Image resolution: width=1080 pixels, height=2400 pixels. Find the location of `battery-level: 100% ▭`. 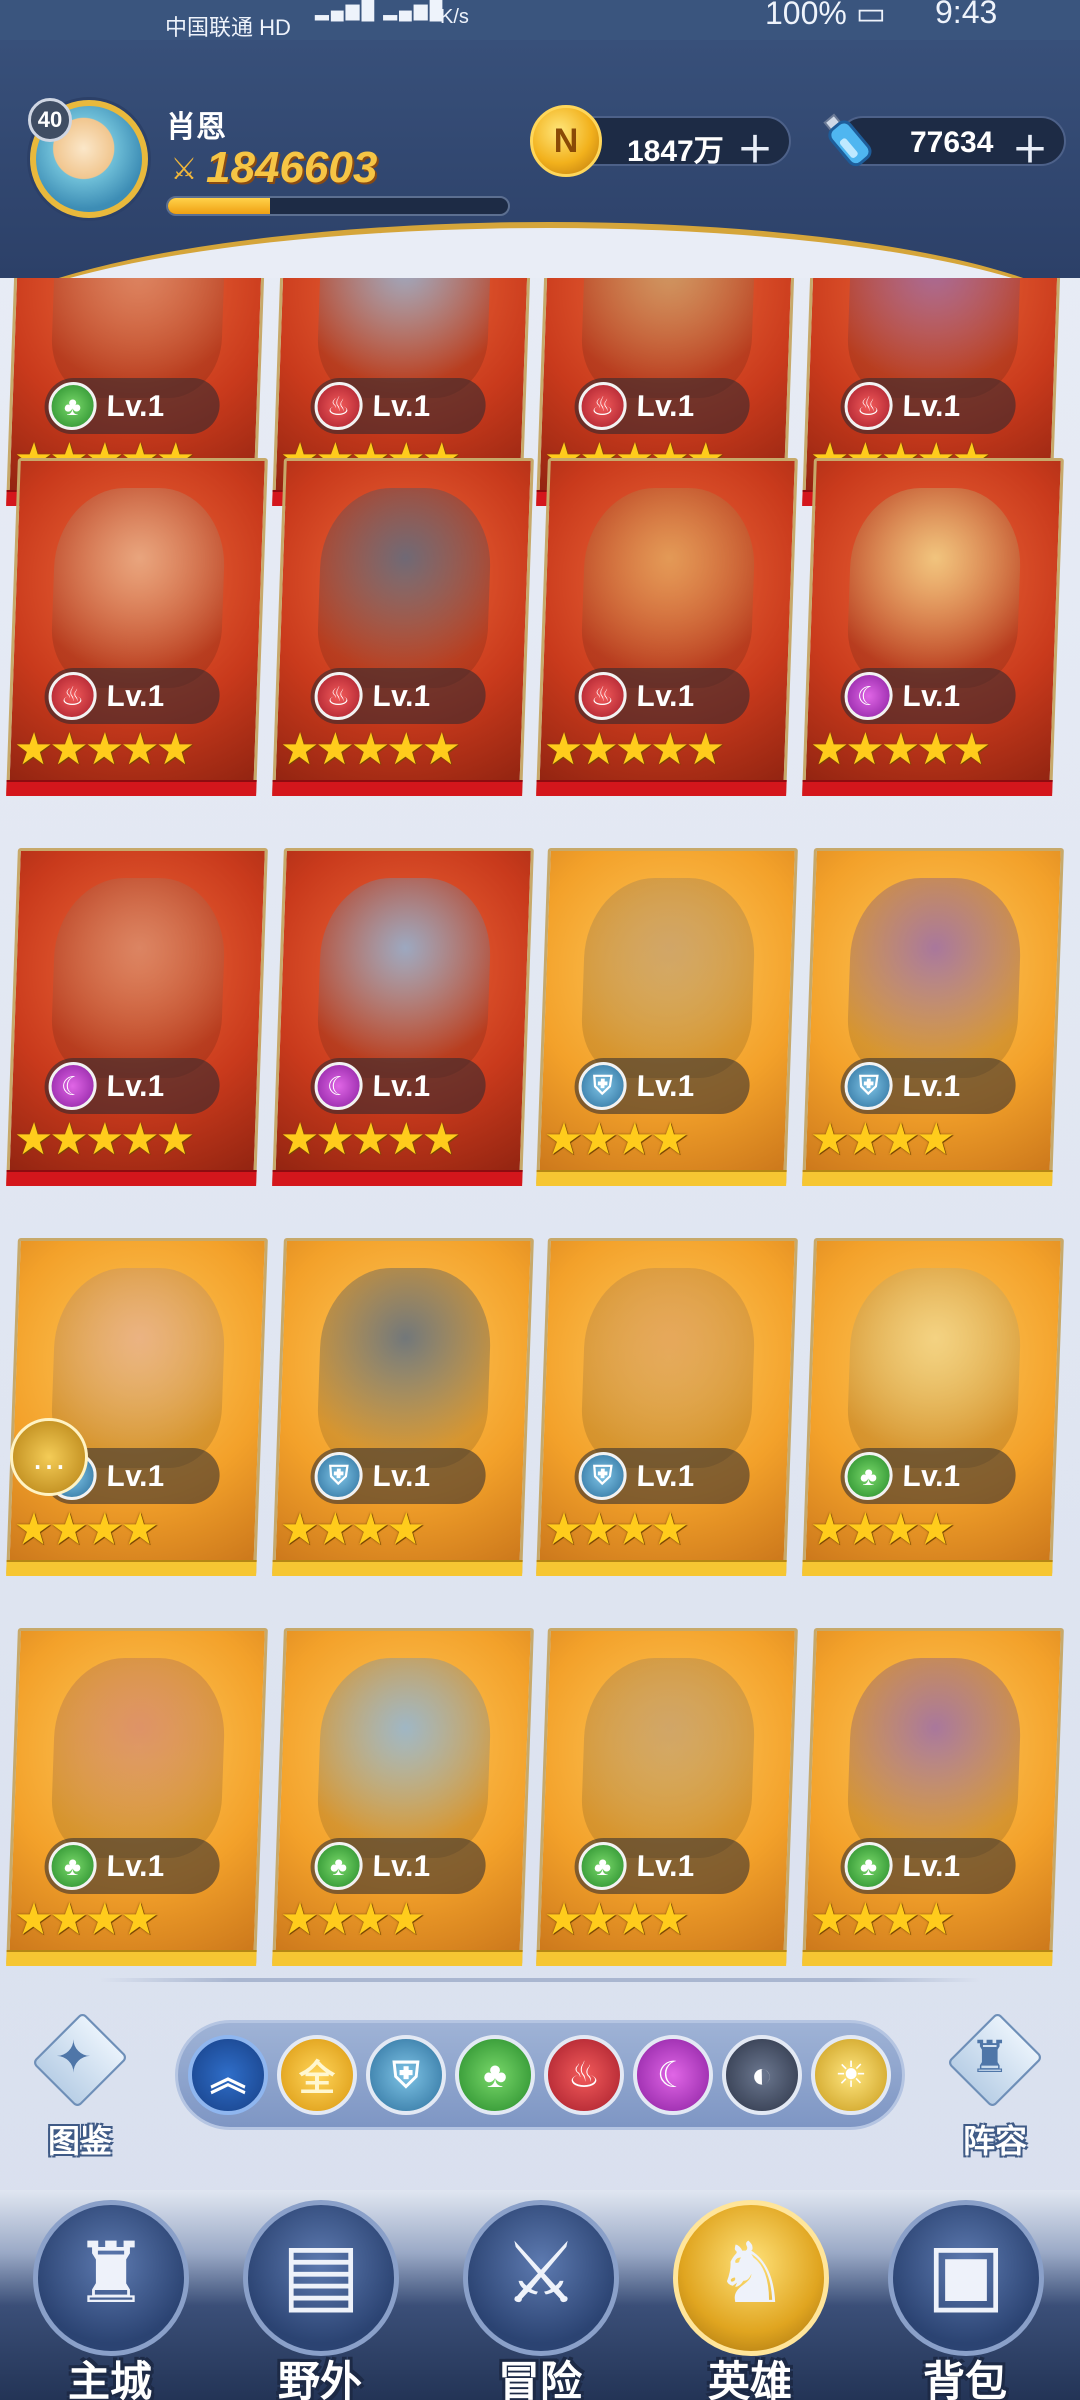

battery-level: 100% ▭ is located at coordinates (825, 15).